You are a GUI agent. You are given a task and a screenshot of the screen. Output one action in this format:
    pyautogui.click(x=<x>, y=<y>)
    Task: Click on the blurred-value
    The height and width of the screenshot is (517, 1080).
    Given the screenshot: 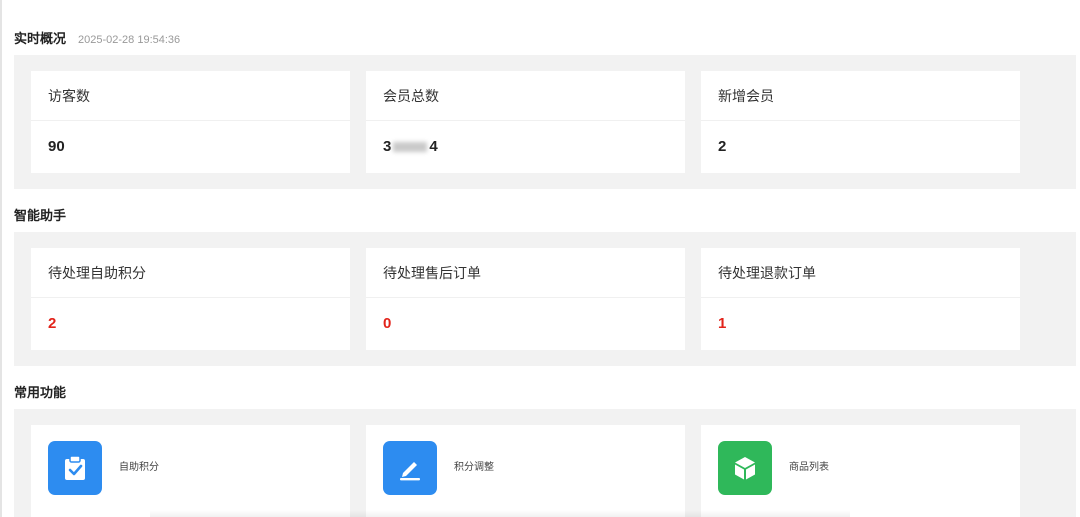 What is the action you would take?
    pyautogui.click(x=410, y=147)
    